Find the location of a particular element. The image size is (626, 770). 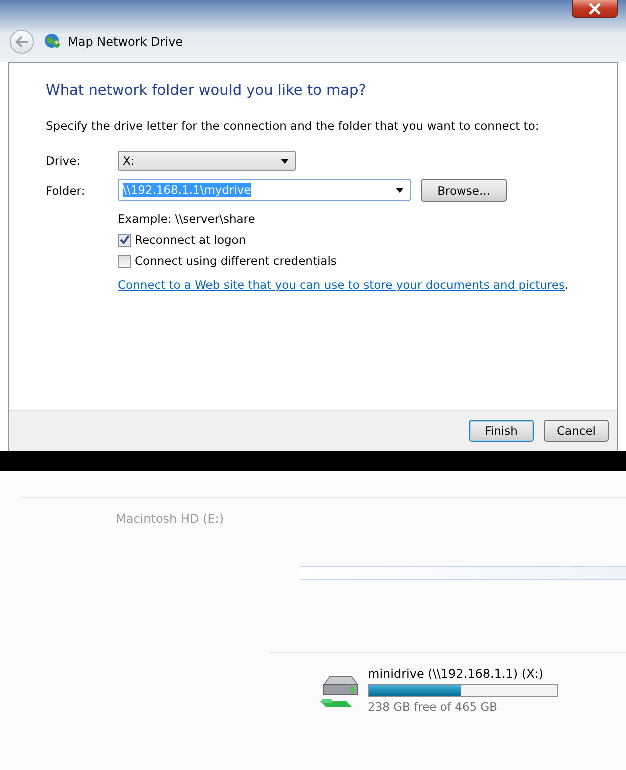

drive-label: Drive: is located at coordinates (64, 161).